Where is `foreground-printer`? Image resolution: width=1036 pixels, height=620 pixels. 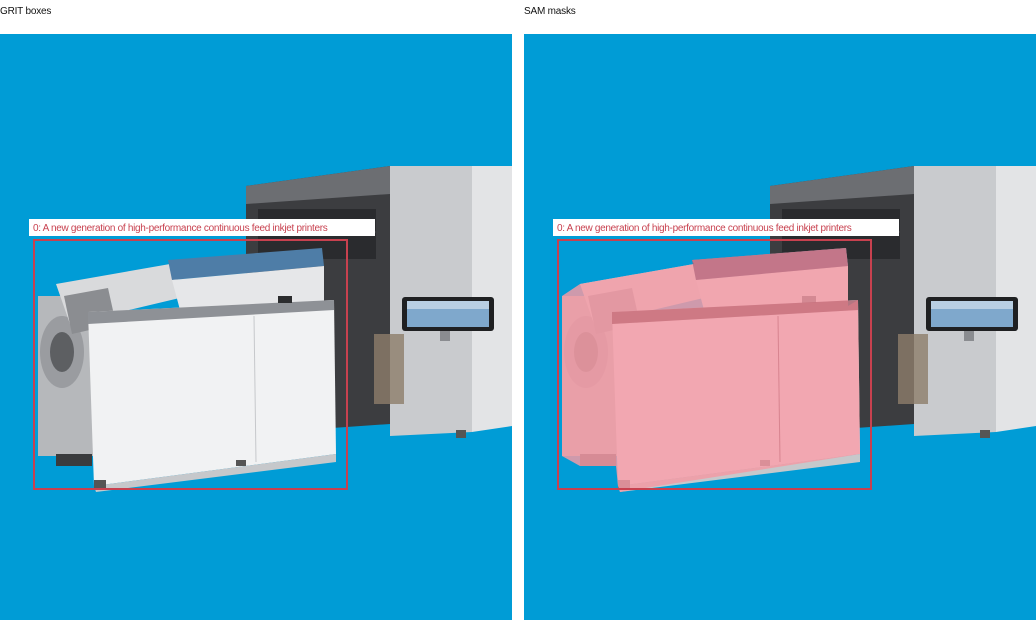
foreground-printer is located at coordinates (187, 370).